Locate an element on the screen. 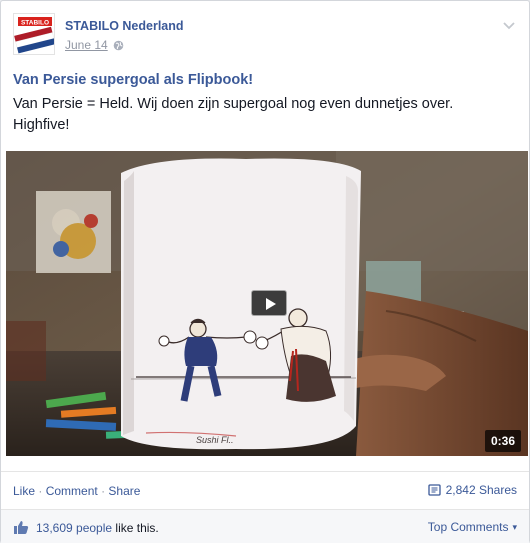  post-meta: June 14 is located at coordinates (94, 45).